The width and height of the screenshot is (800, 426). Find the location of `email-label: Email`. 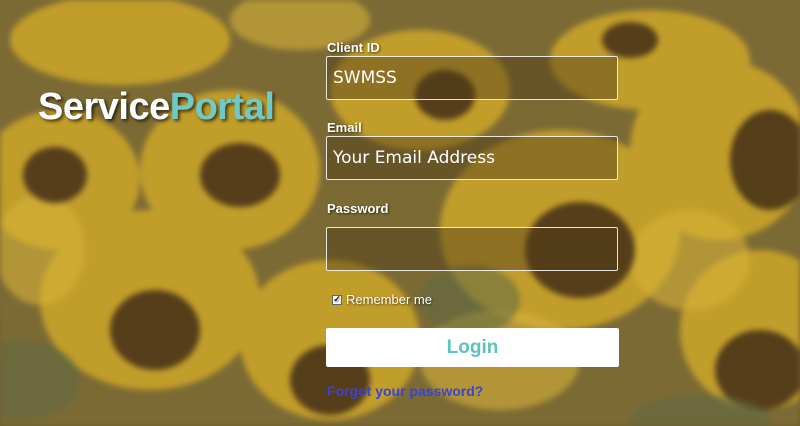

email-label: Email is located at coordinates (344, 127).